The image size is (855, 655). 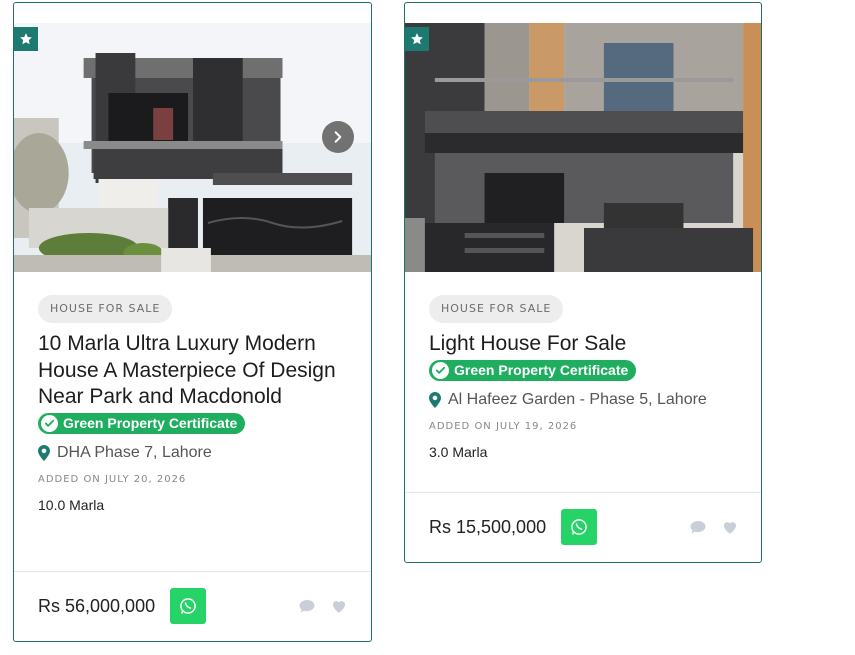 What do you see at coordinates (503, 426) in the screenshot?
I see `added-date: ADDED ON JULY 19, 2026` at bounding box center [503, 426].